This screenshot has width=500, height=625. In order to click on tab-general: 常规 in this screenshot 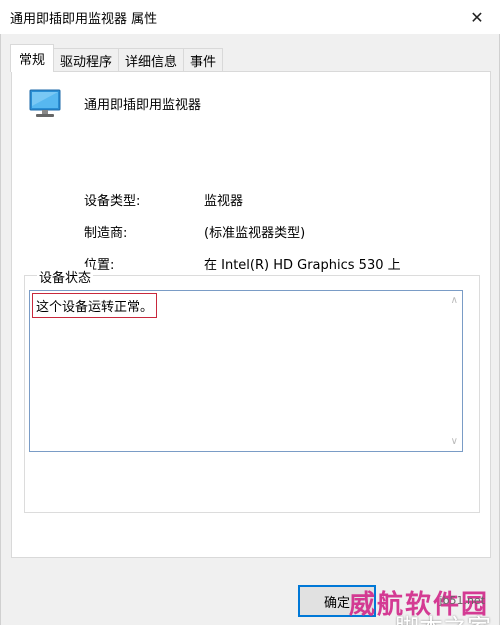, I will do `click(32, 58)`.